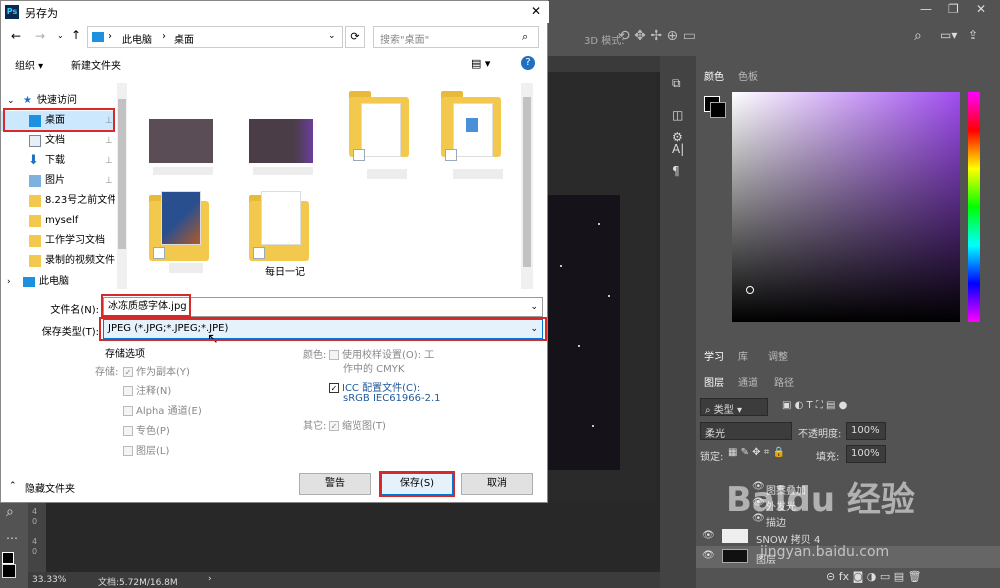  Describe the element at coordinates (676, 171) in the screenshot. I see `paragraph-icon: ¶` at that location.